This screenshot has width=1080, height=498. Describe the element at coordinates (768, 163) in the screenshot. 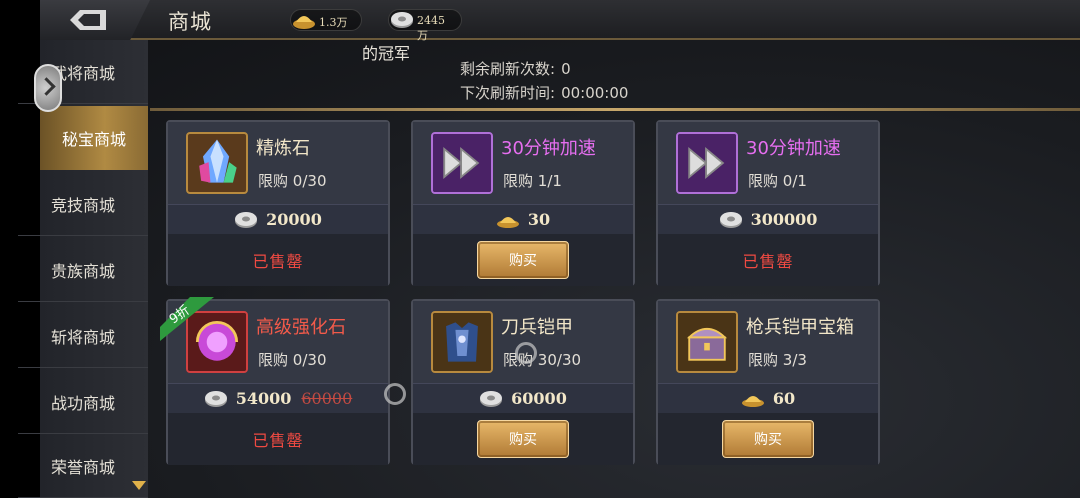

I see `card-header: 30分钟加速 限购 0/1` at that location.